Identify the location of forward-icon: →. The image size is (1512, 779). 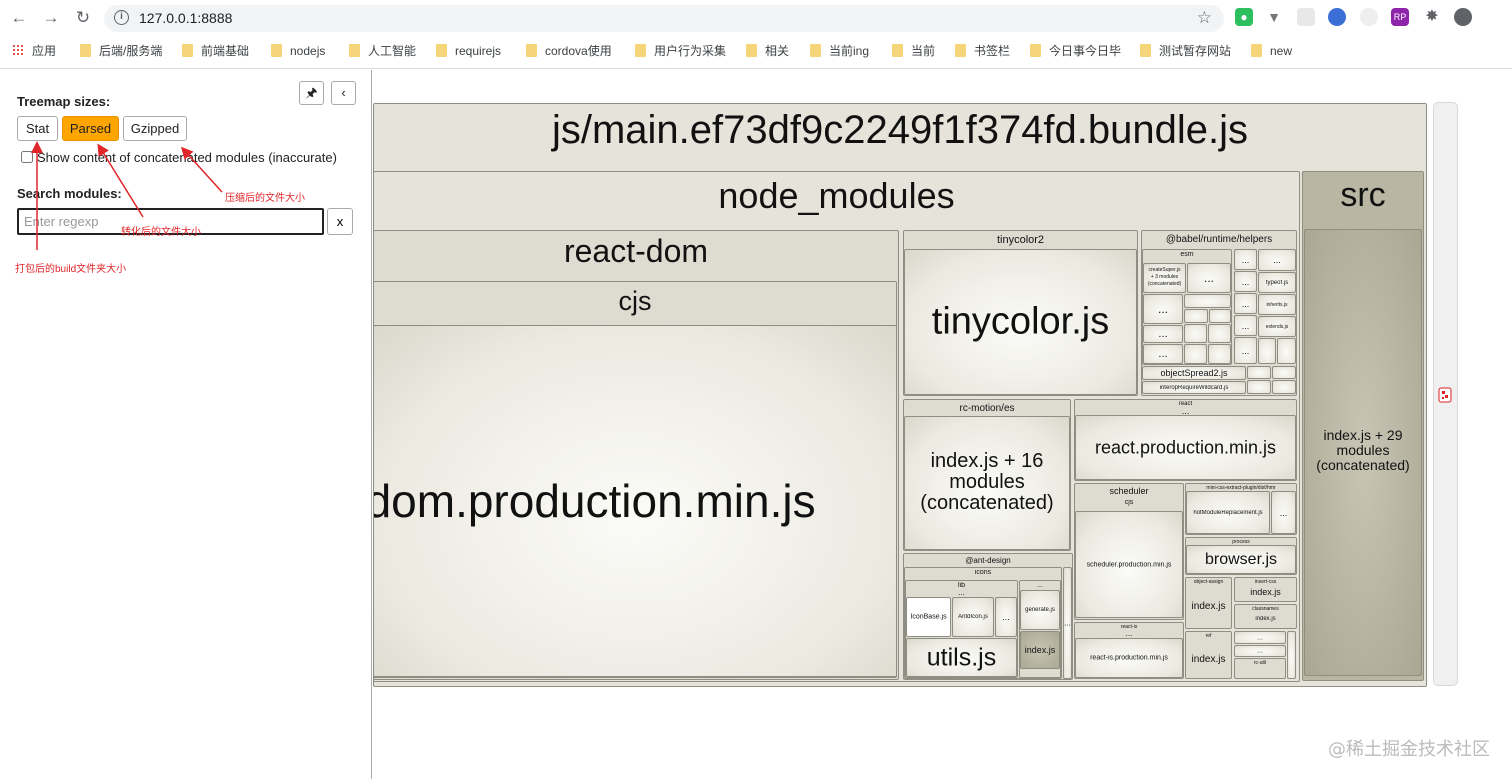
(51, 18).